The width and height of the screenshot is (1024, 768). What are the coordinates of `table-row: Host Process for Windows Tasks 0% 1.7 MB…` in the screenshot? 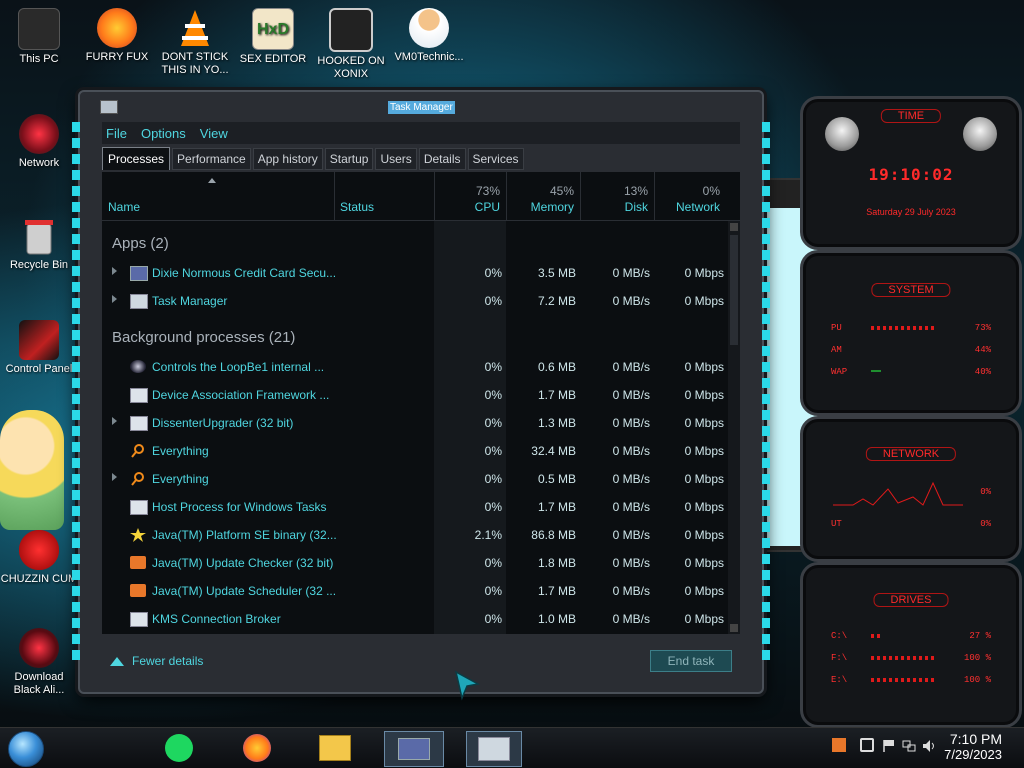 It's located at (414, 507).